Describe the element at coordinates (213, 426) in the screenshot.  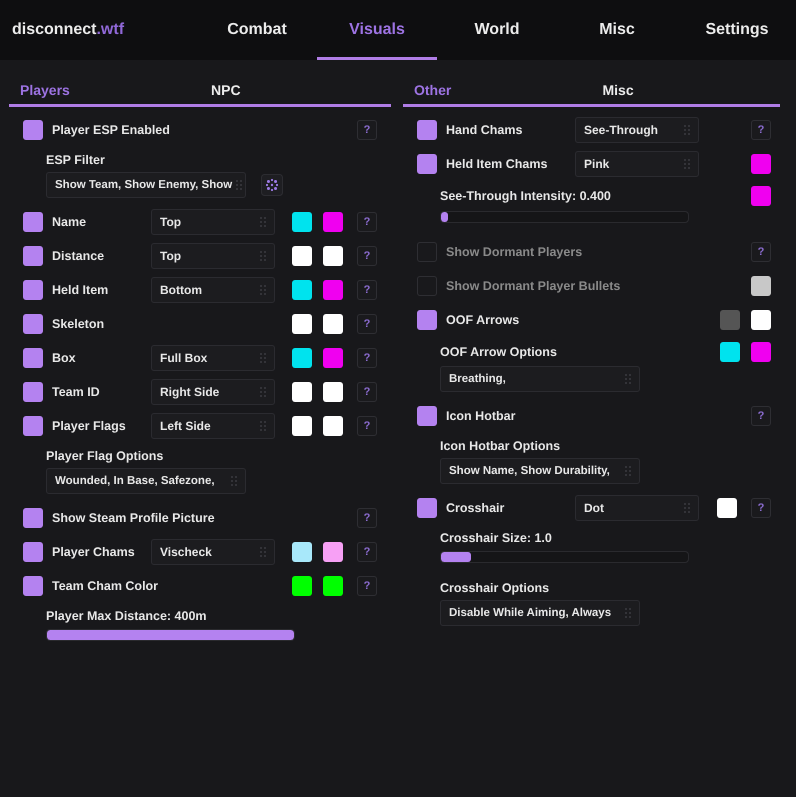
I see `dropdown: Left Side` at that location.